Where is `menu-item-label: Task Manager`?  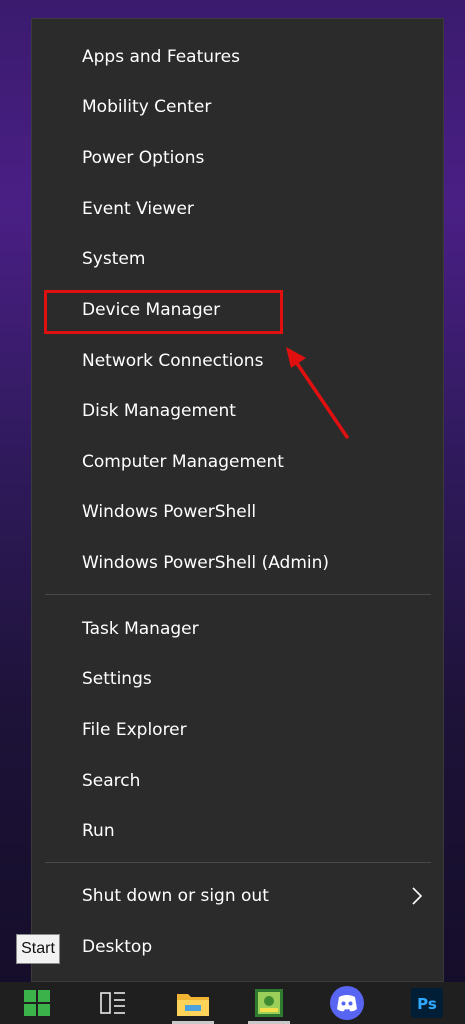 menu-item-label: Task Manager is located at coordinates (140, 629).